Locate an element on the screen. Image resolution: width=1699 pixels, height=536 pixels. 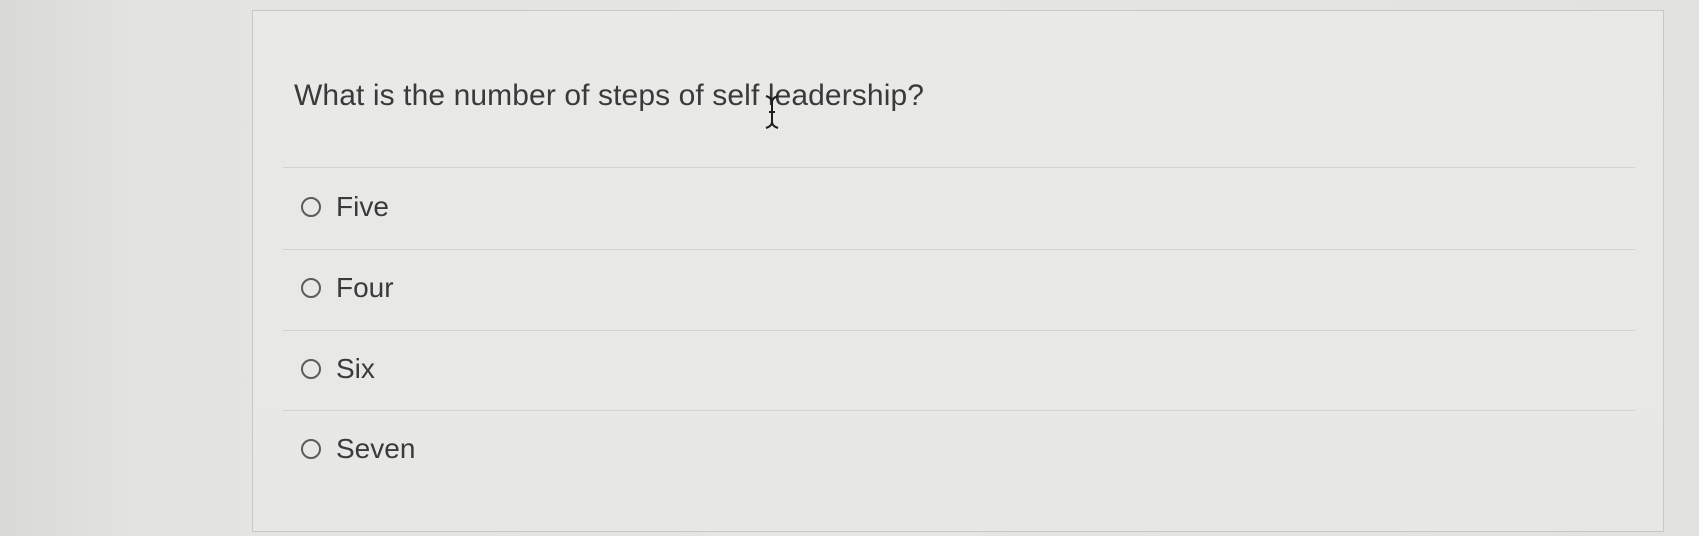
option-six: Six is located at coordinates (338, 369).